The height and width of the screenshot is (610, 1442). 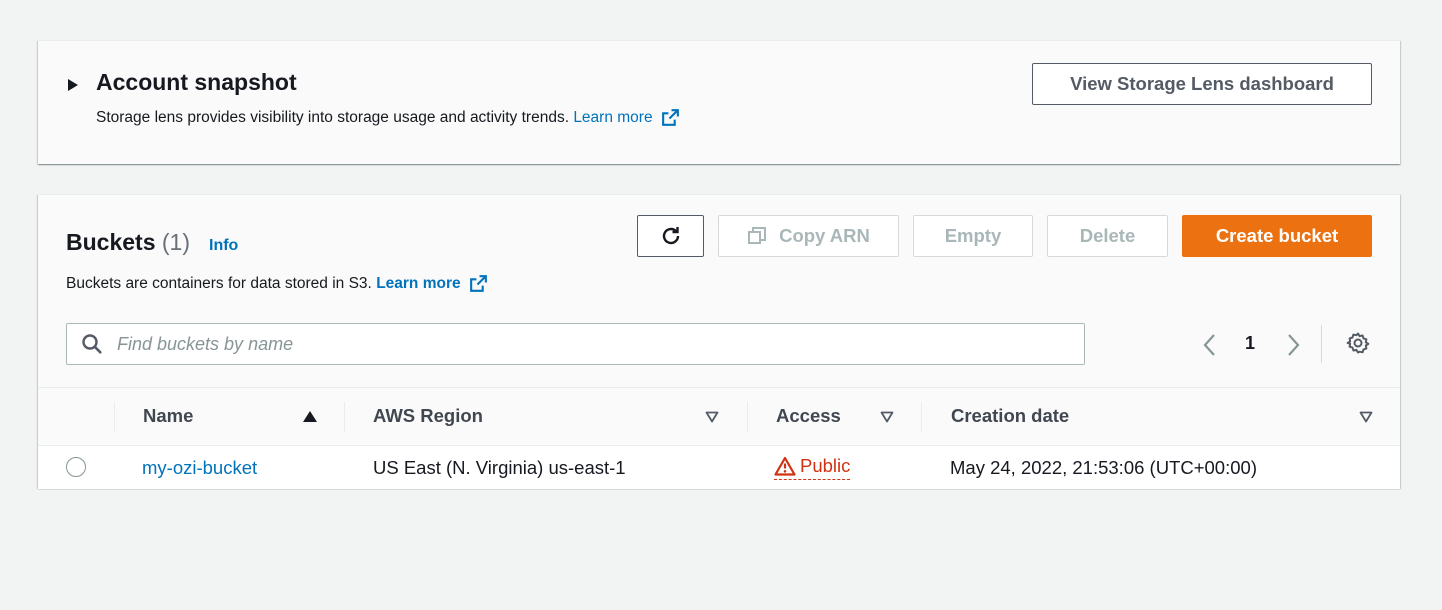 I want to click on pager-divider, so click(x=1321, y=344).